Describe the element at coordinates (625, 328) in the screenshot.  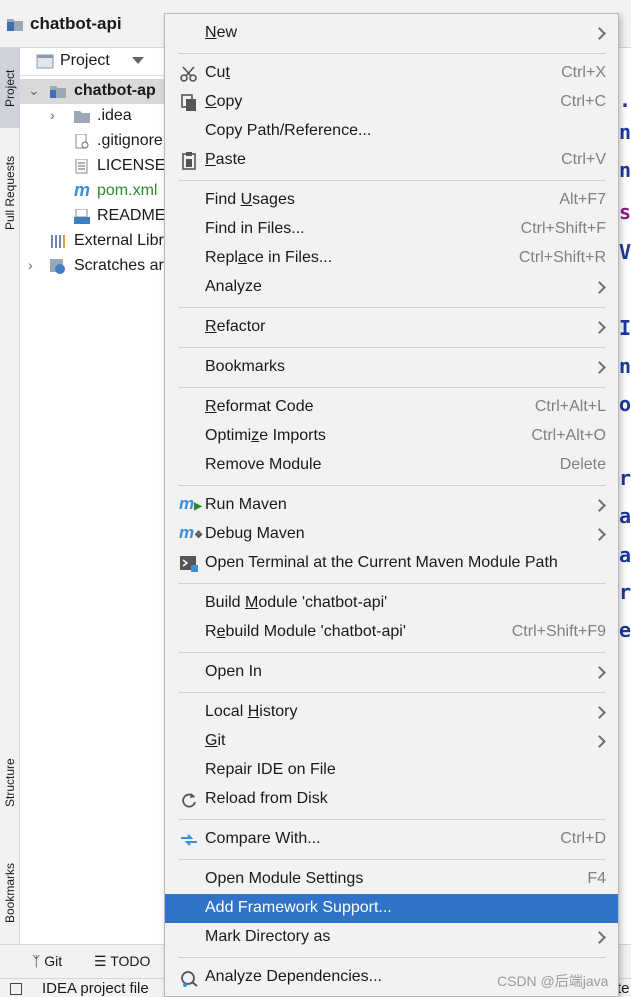
I see `code-fragment: Id` at that location.